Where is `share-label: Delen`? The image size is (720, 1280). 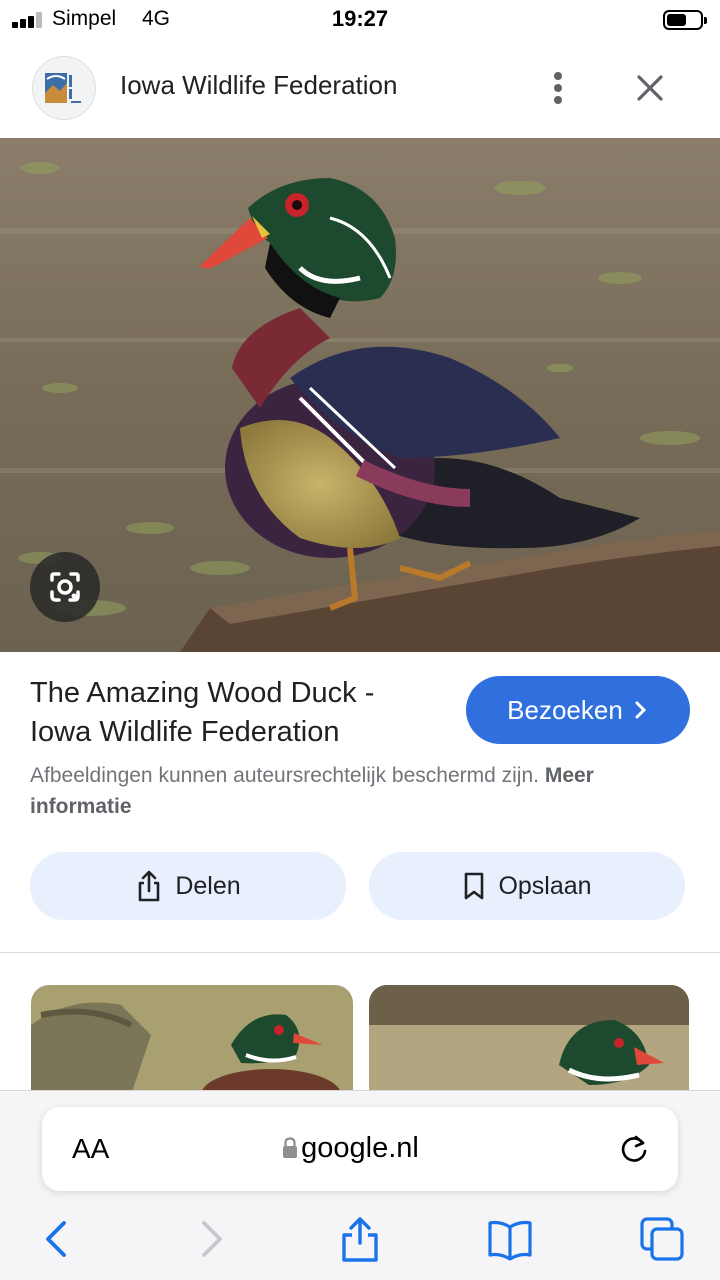
share-label: Delen is located at coordinates (208, 885).